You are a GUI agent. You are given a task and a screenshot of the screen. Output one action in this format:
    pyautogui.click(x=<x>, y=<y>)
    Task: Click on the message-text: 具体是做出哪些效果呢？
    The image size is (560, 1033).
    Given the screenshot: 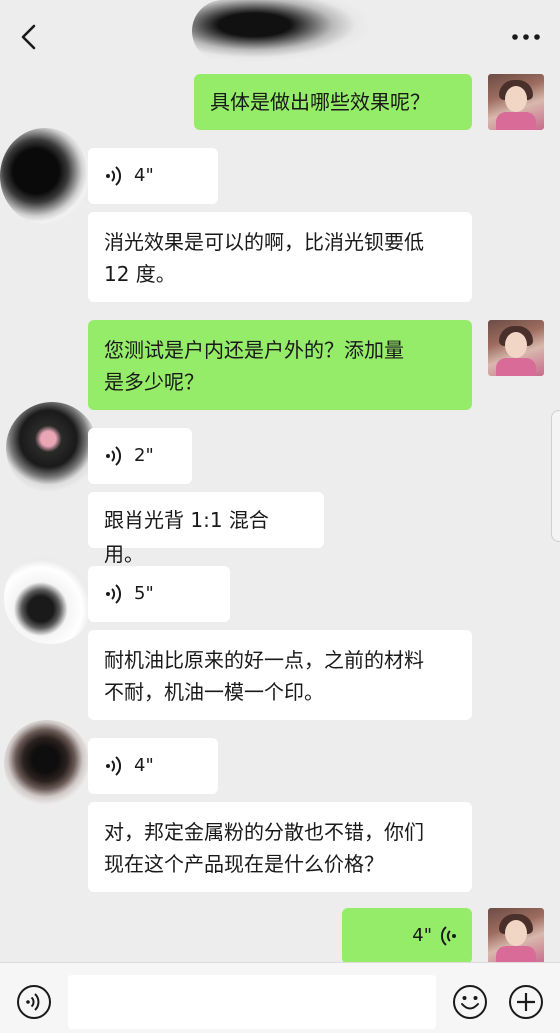 What is the action you would take?
    pyautogui.click(x=320, y=102)
    